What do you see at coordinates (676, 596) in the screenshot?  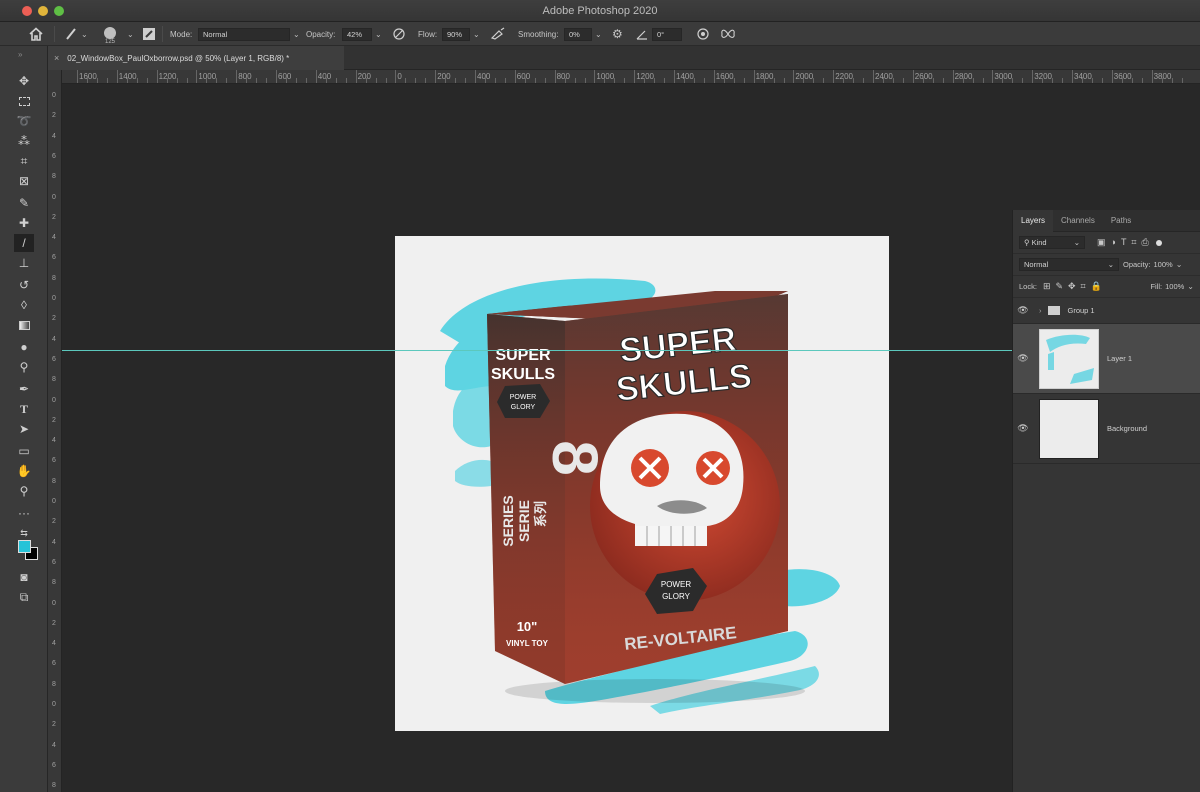 I see `badge-line2: GLORY` at bounding box center [676, 596].